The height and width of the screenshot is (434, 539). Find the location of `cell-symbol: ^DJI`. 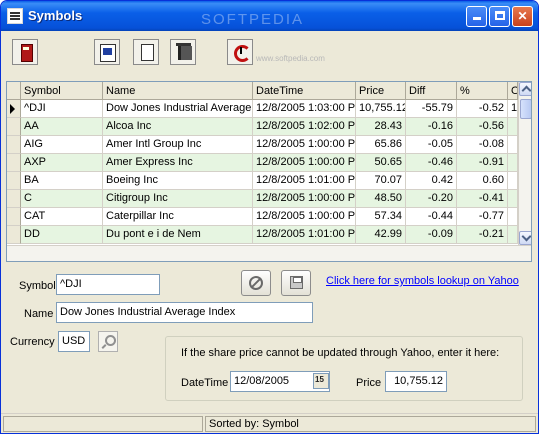

cell-symbol: ^DJI is located at coordinates (62, 109).